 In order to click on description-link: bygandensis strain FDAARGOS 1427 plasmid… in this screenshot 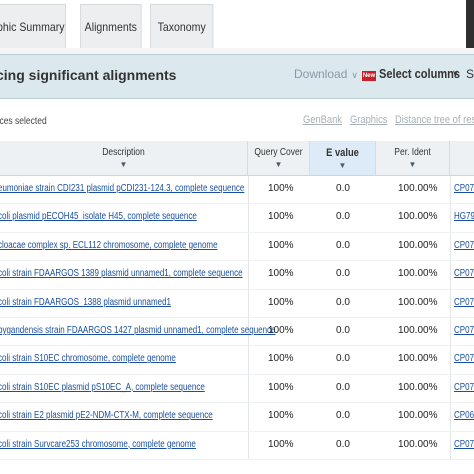, I will do `click(138, 330)`.